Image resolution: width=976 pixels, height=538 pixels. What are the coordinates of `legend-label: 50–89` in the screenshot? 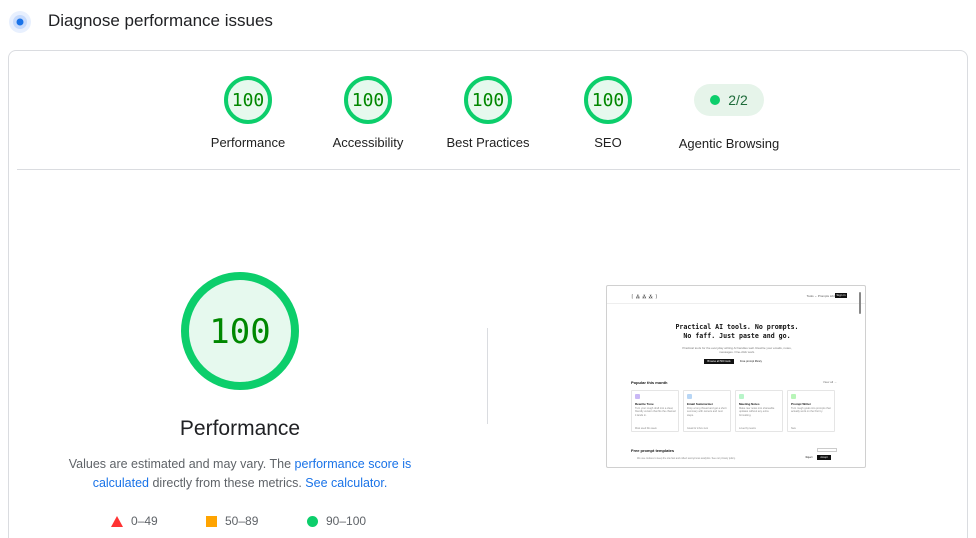 It's located at (242, 521).